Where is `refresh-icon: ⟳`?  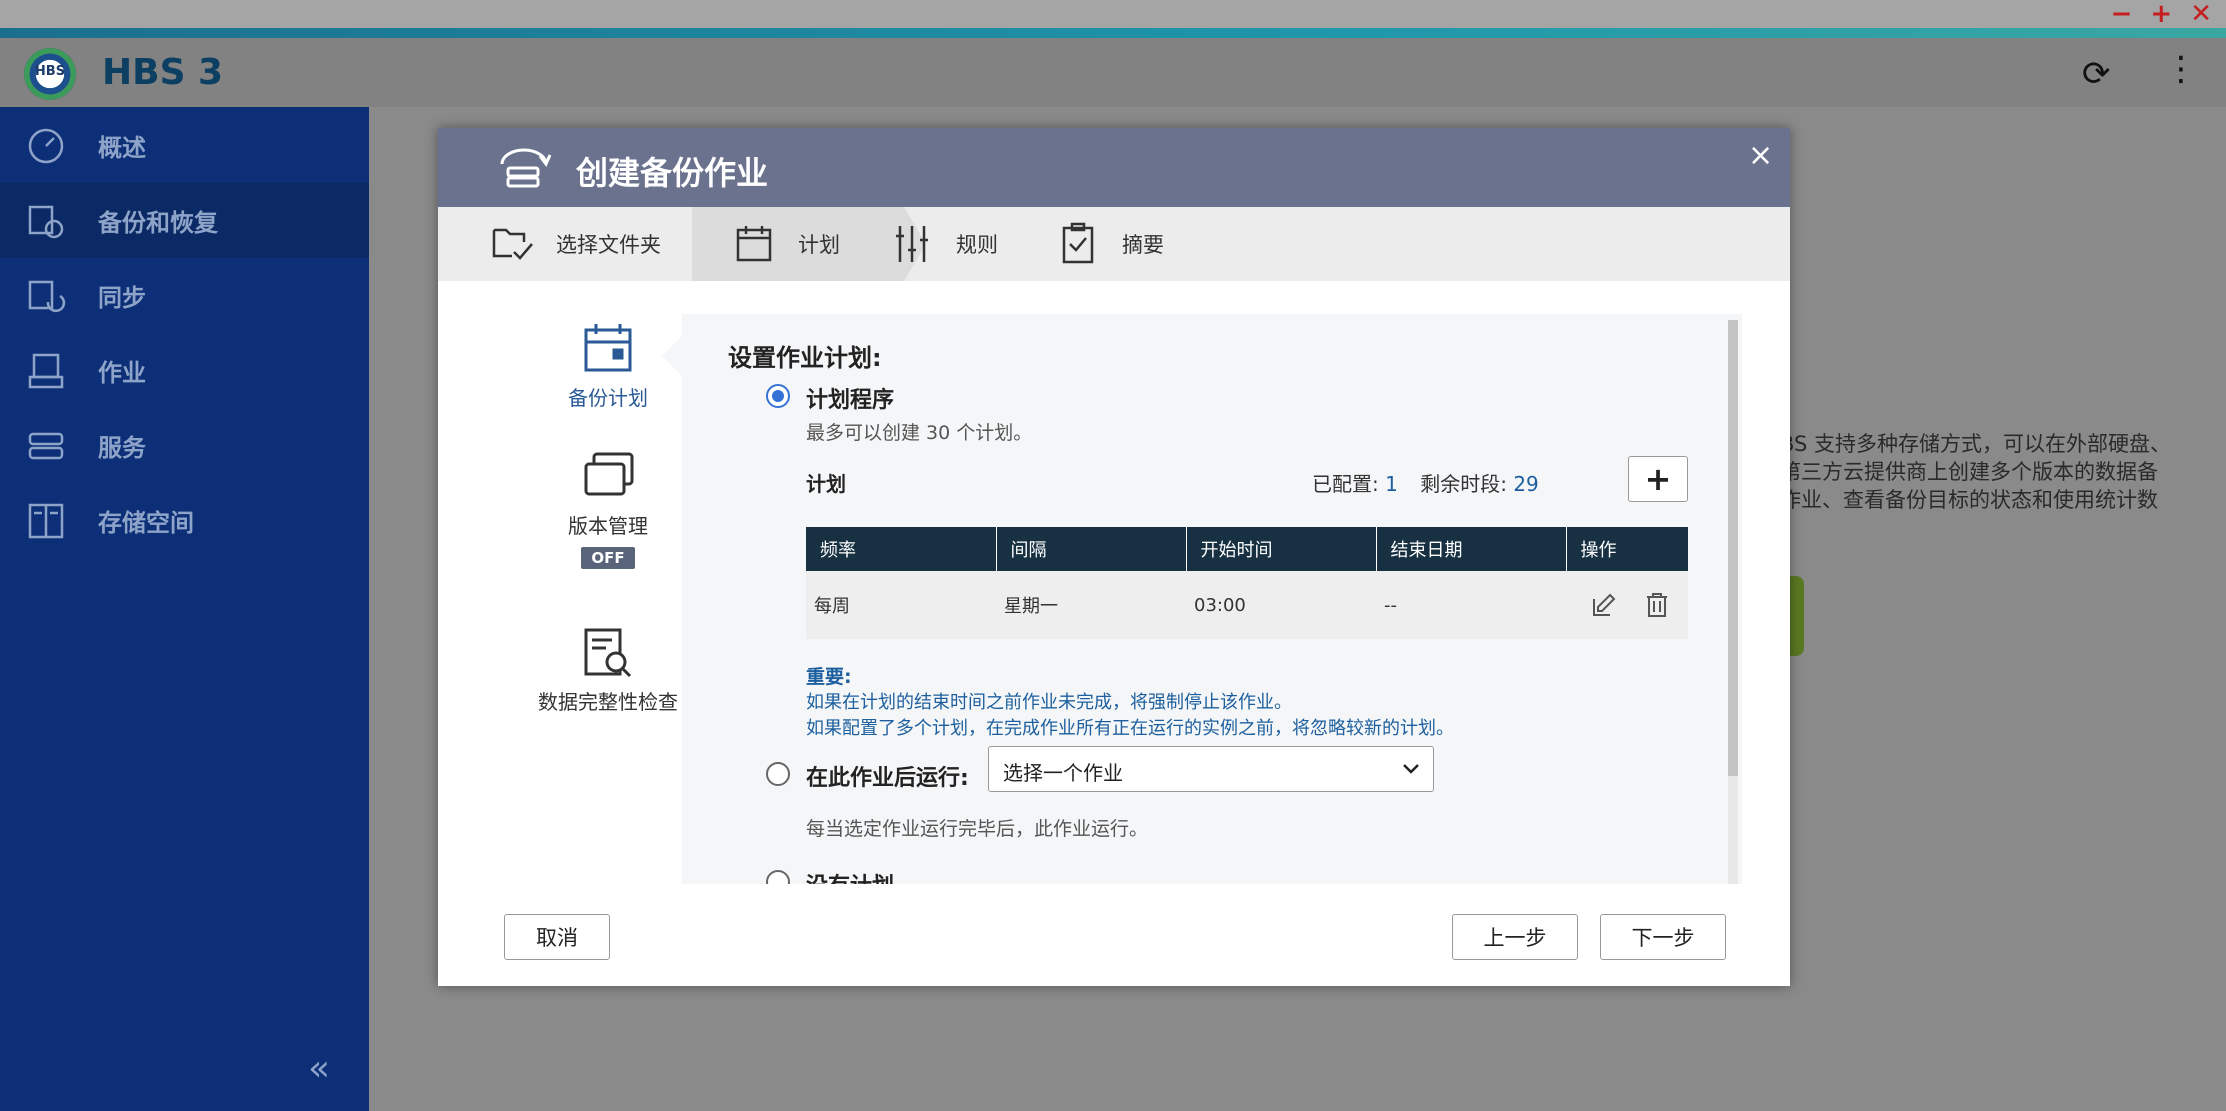
refresh-icon: ⟳ is located at coordinates (2096, 74).